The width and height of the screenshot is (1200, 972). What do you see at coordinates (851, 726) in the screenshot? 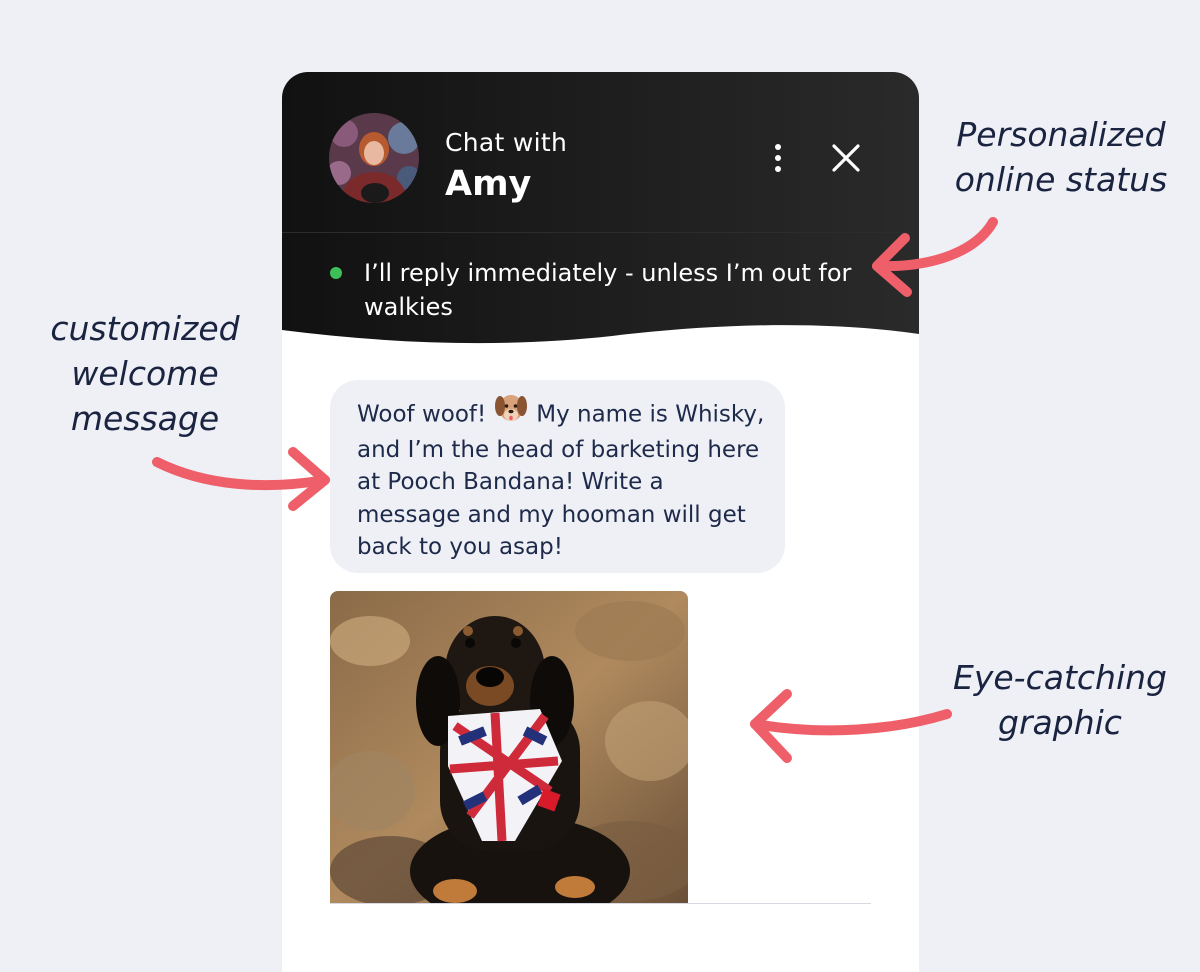
I see `annotation-arrow-graphic` at bounding box center [851, 726].